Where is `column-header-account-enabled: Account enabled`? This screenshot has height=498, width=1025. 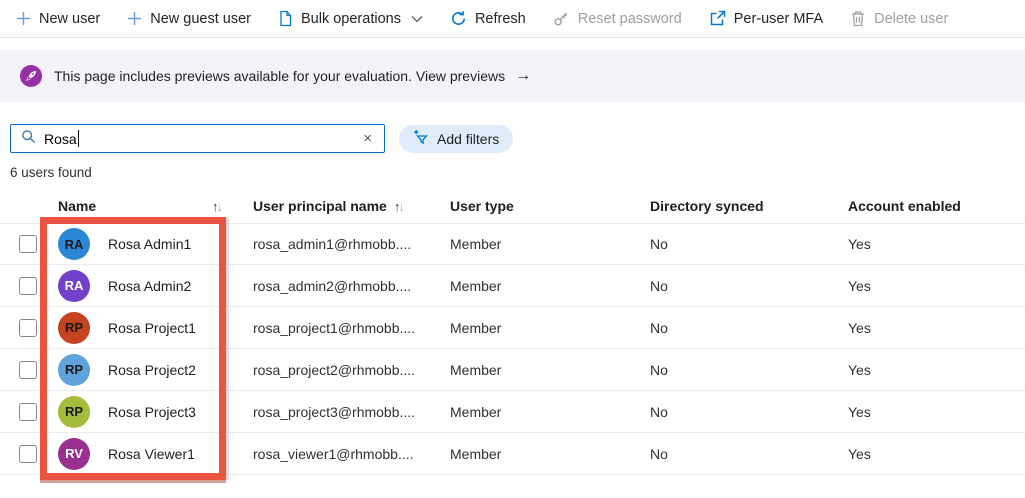
column-header-account-enabled: Account enabled is located at coordinates (936, 206).